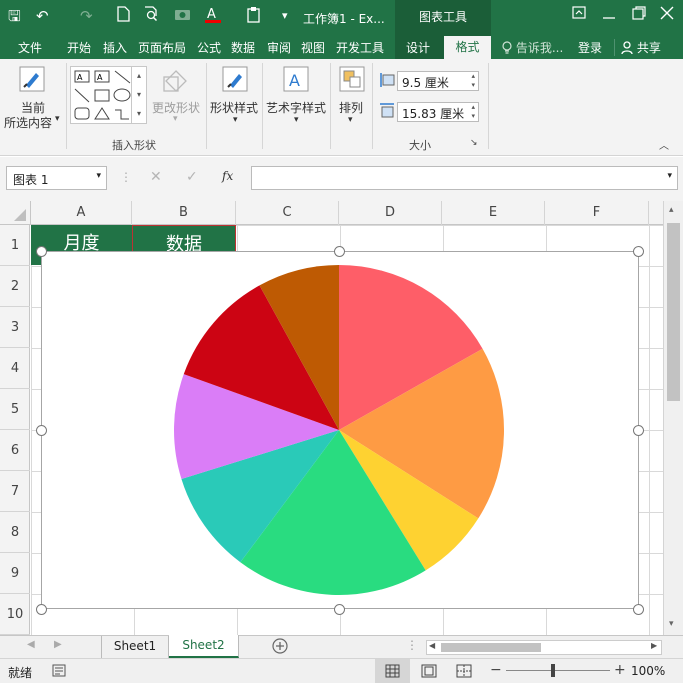 Image resolution: width=683 pixels, height=686 pixels. I want to click on normal-view-button, so click(392, 671).